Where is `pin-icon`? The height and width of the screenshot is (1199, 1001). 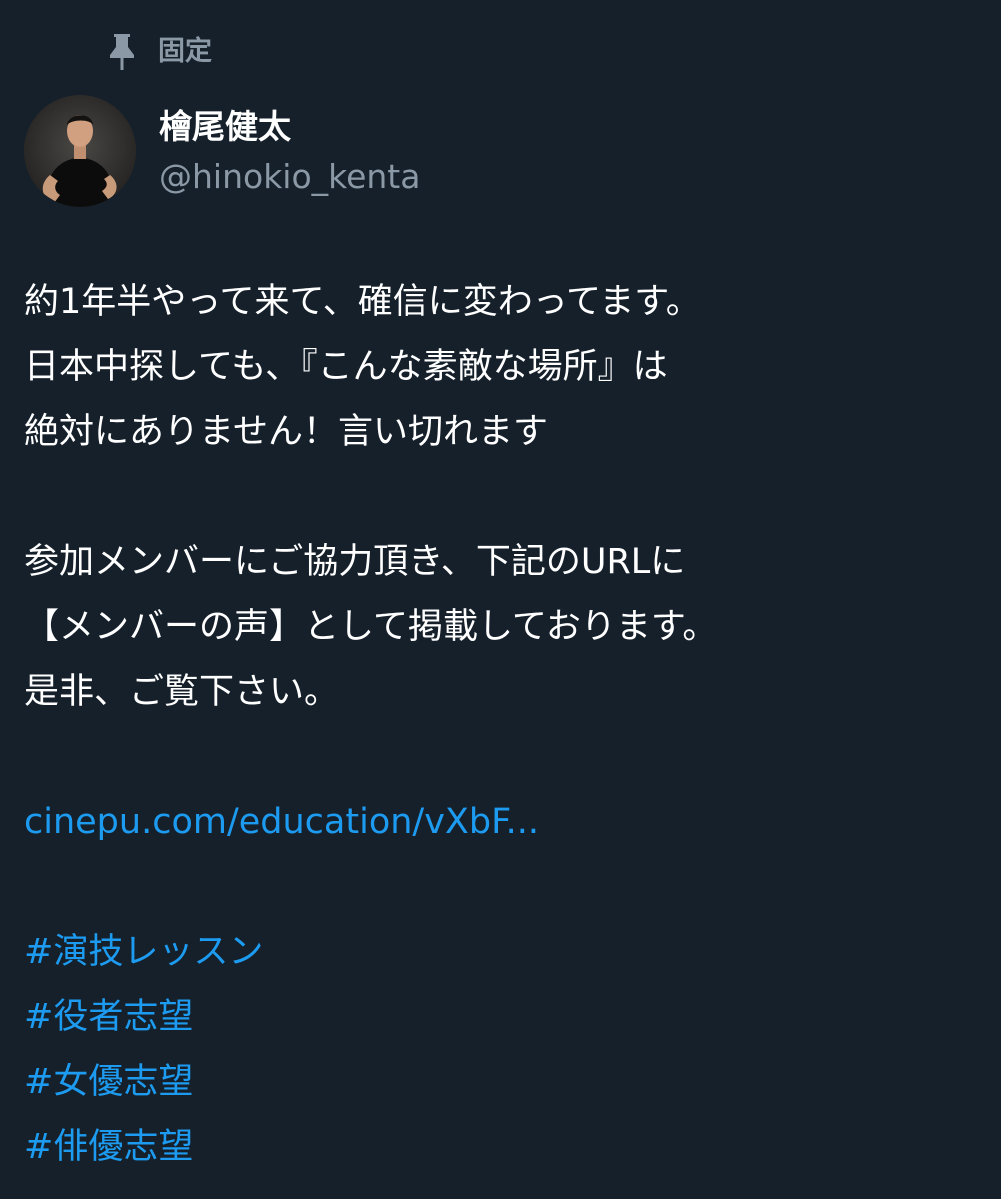 pin-icon is located at coordinates (122, 52).